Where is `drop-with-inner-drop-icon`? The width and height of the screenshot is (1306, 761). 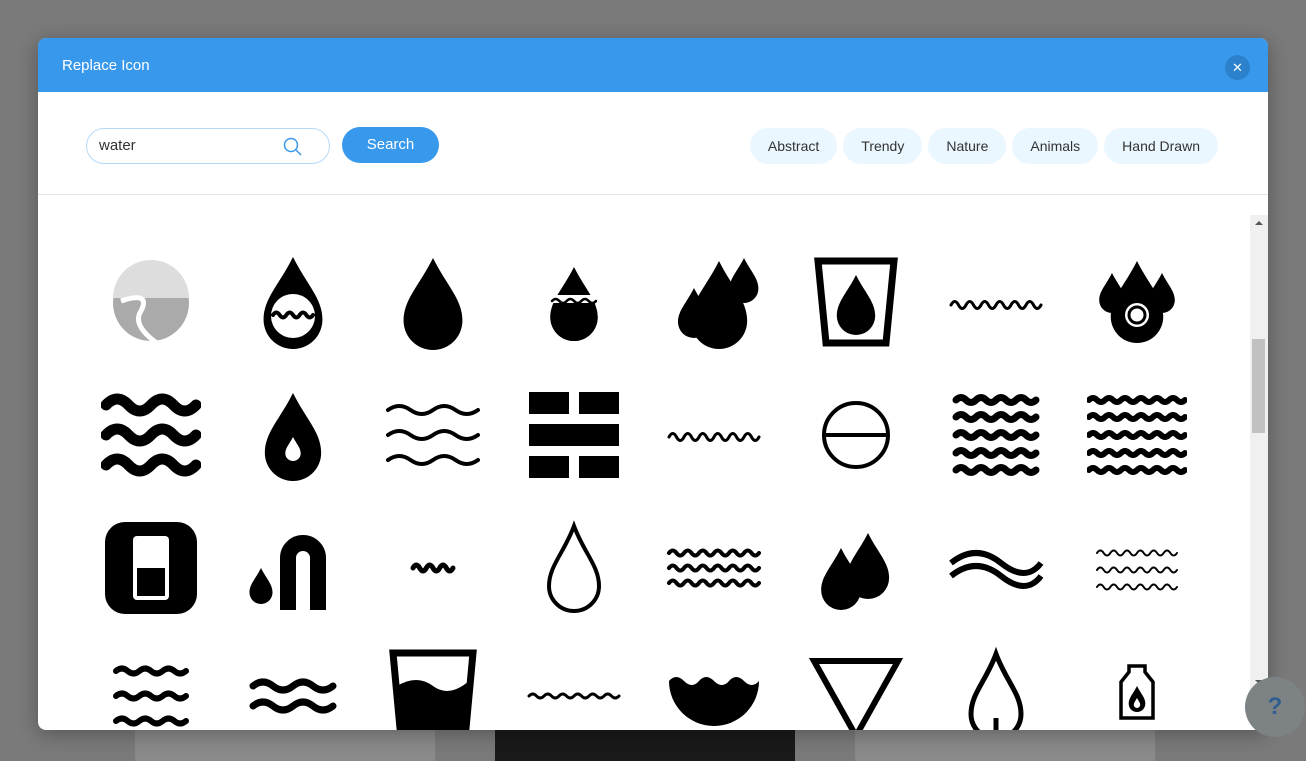 drop-with-inner-drop-icon is located at coordinates (293, 435).